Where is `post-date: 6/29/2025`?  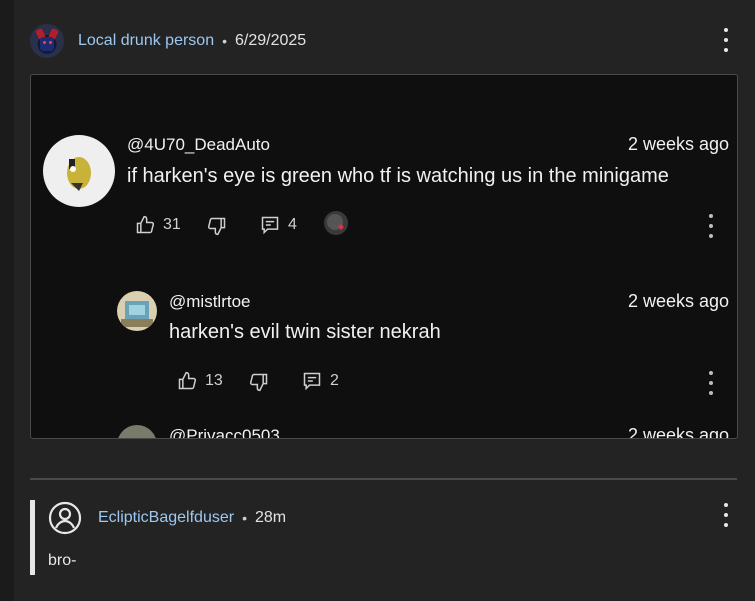 post-date: 6/29/2025 is located at coordinates (271, 40).